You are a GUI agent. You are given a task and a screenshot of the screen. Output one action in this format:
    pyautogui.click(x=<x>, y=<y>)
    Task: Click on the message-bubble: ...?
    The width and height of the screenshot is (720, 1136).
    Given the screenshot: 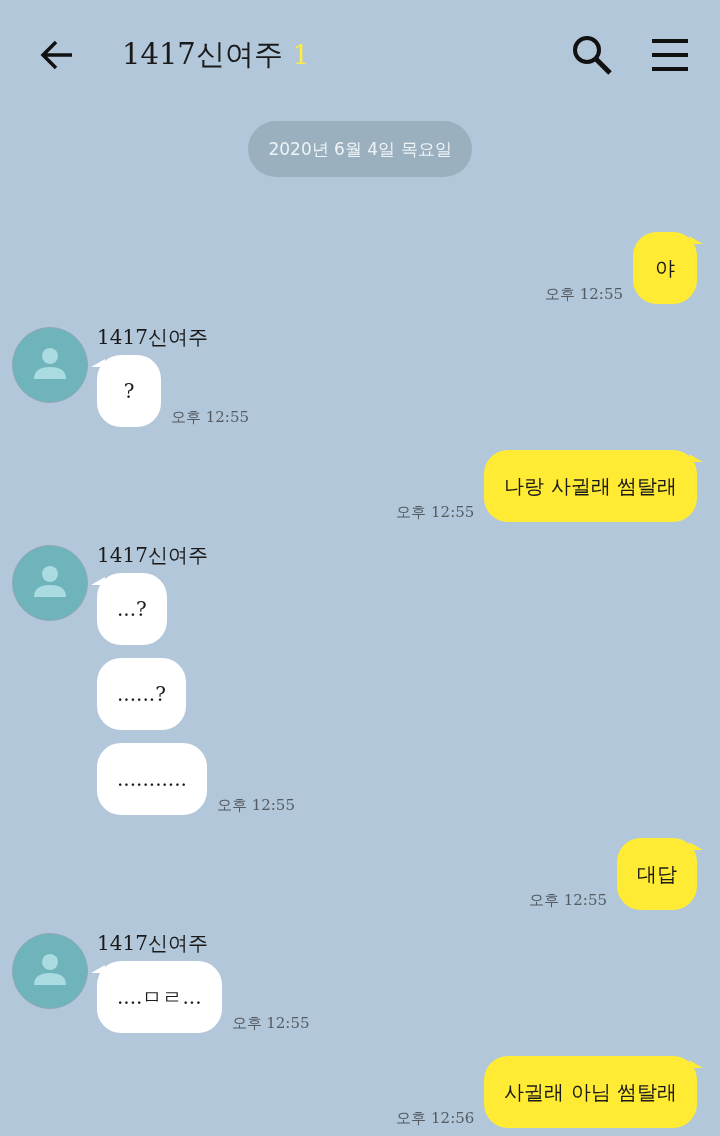 What is the action you would take?
    pyautogui.click(x=129, y=609)
    